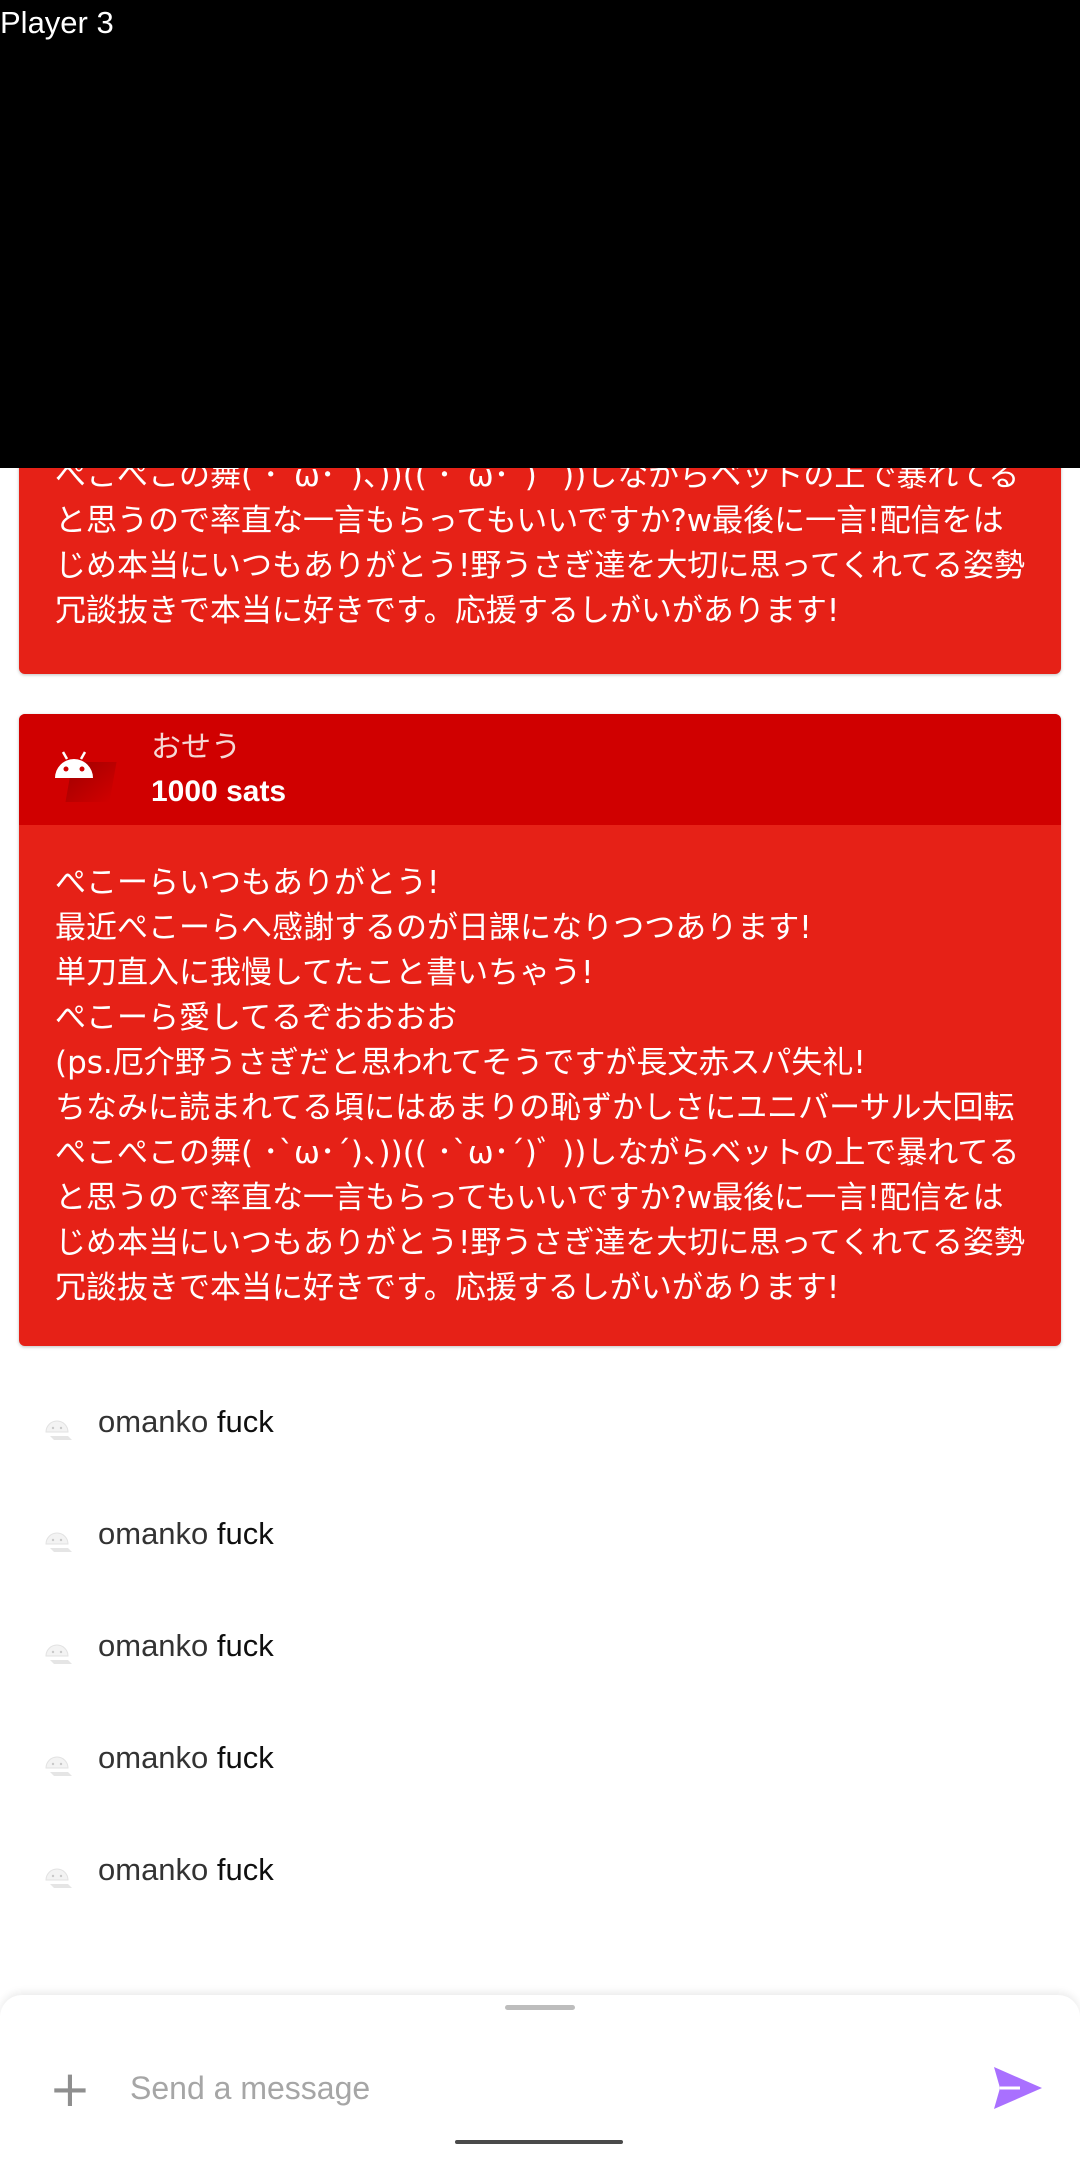 Image resolution: width=1080 pixels, height=2160 pixels. Describe the element at coordinates (1018, 2088) in the screenshot. I see `send-icon` at that location.